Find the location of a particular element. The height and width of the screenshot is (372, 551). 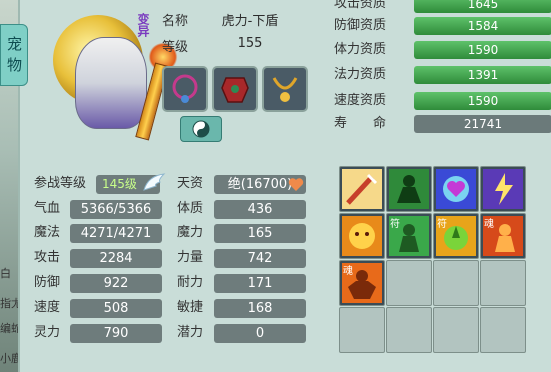

necklace-icon is located at coordinates (185, 89).